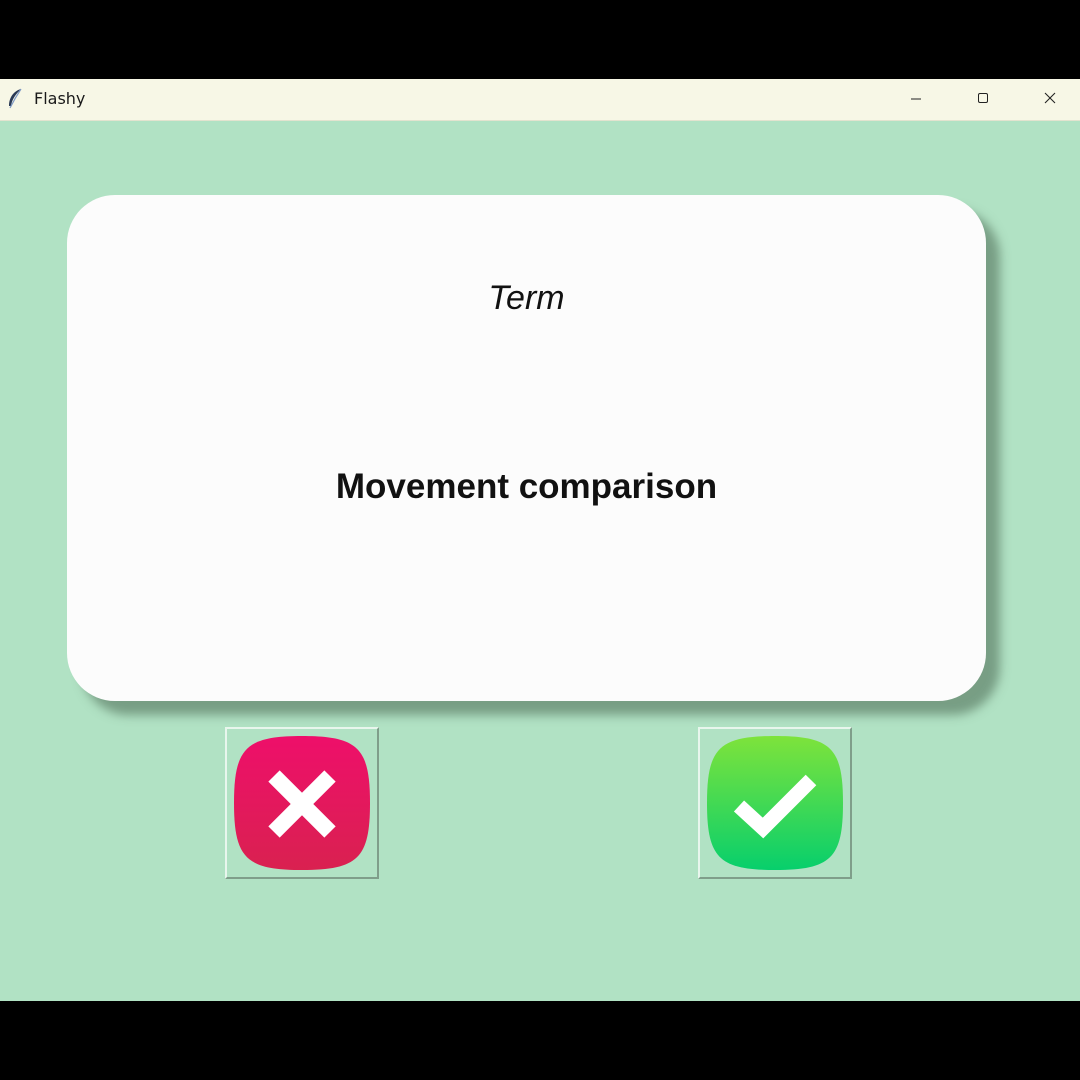 The width and height of the screenshot is (1080, 1080). I want to click on maximize-icon, so click(983, 98).